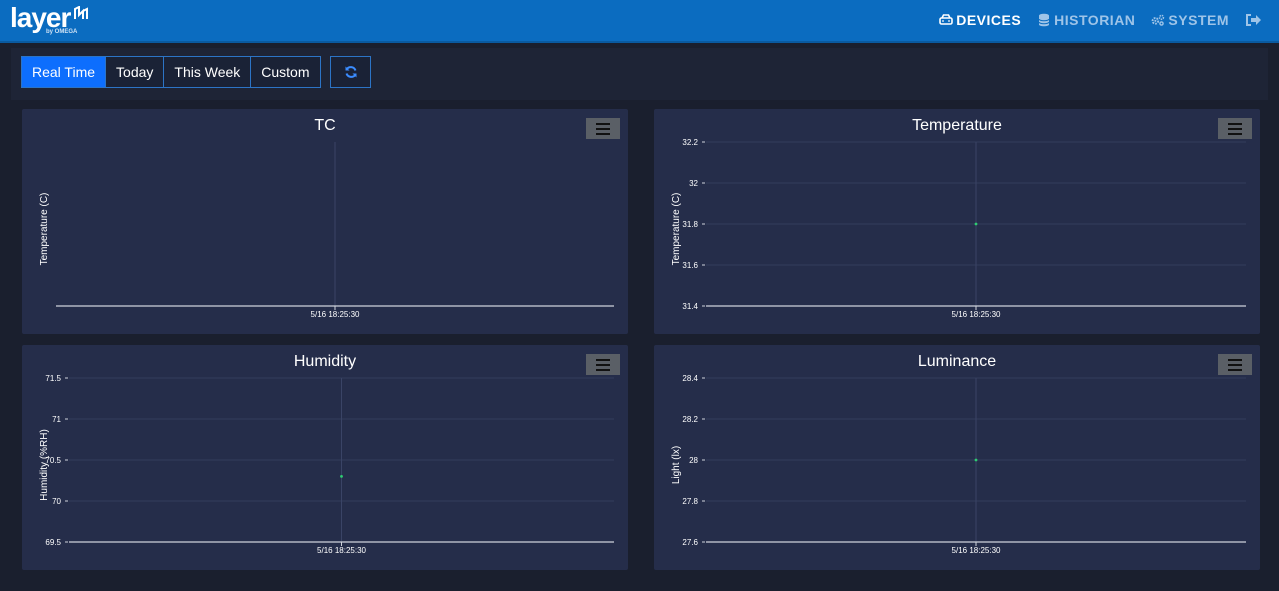 This screenshot has width=1279, height=591. I want to click on devices-icon, so click(946, 20).